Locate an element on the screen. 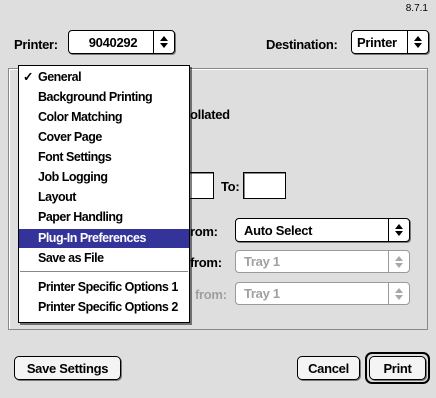 This screenshot has height=398, width=436. last-page-source-popup: Tray 1 is located at coordinates (322, 293).